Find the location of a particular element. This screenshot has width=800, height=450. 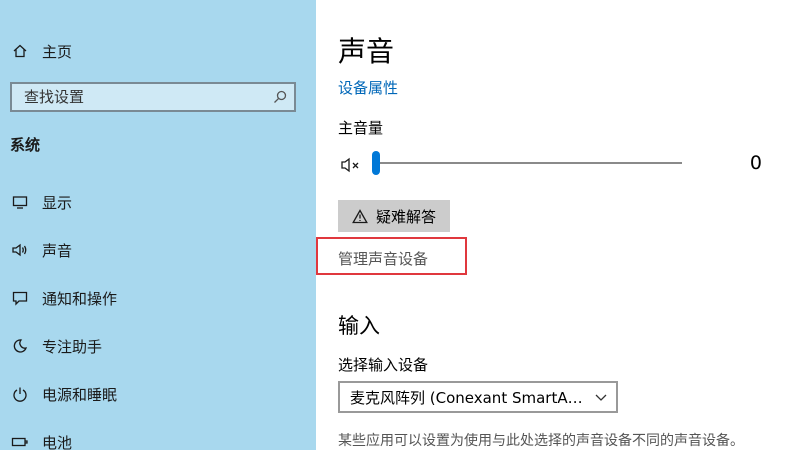

power-icon is located at coordinates (20, 394).